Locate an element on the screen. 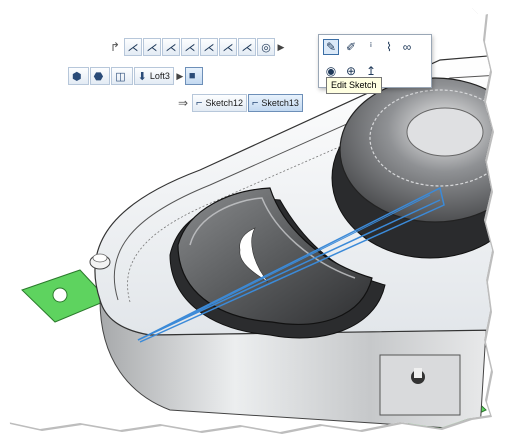 The image size is (512, 448). smart-dimension-icon: ✐ is located at coordinates (351, 47).